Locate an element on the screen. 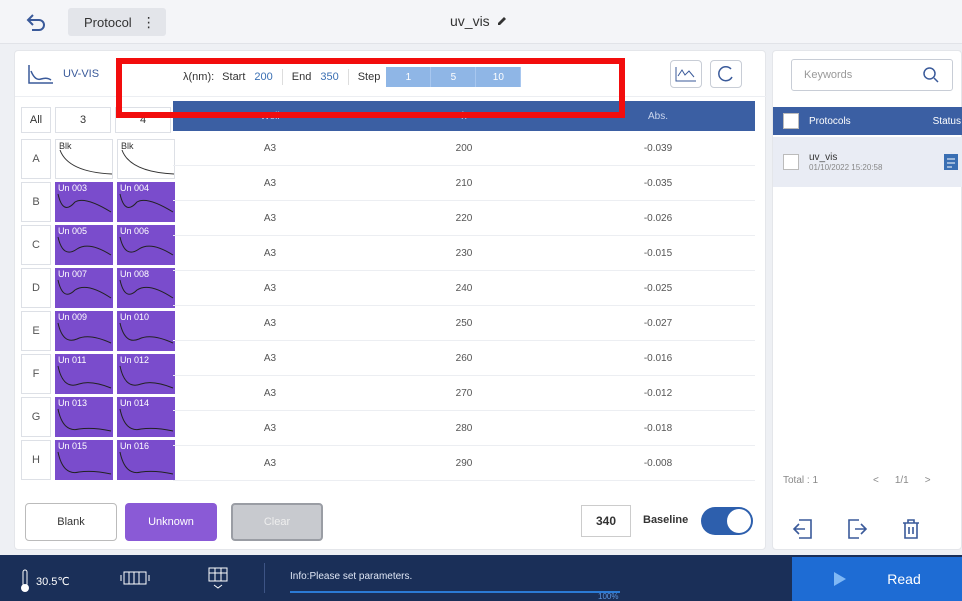 The image size is (962, 601). protocol-title: uv_vis is located at coordinates (470, 21).